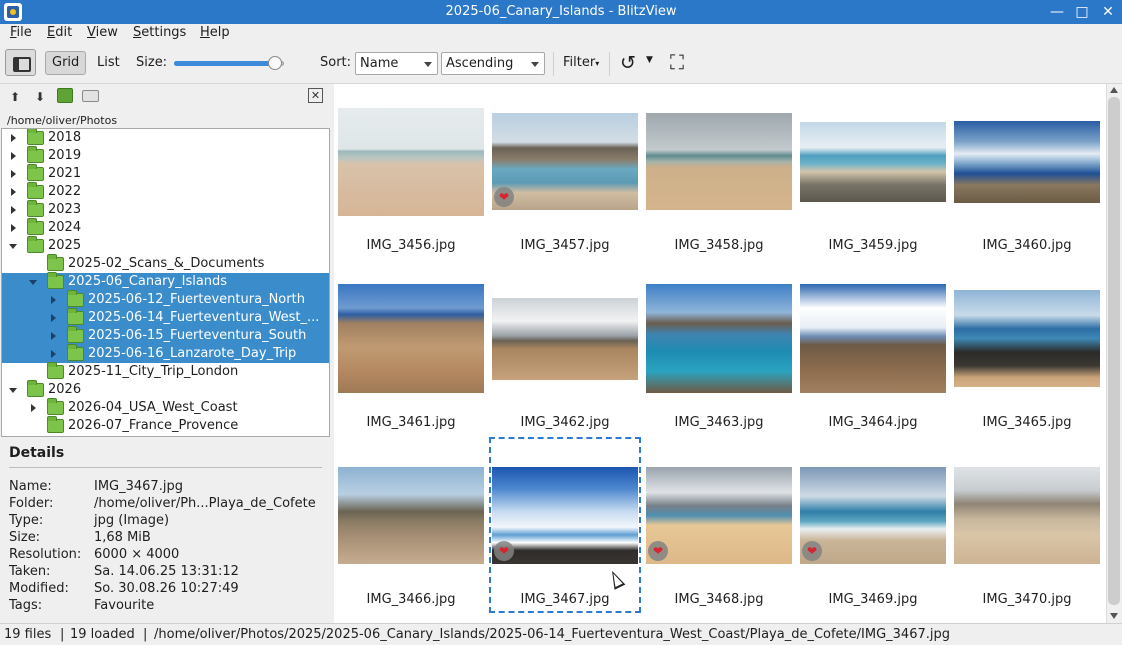 The height and width of the screenshot is (645, 1122). I want to click on tree-folder-row: 2025-06-16_Lanzarote_Day_Trip, so click(165, 353).